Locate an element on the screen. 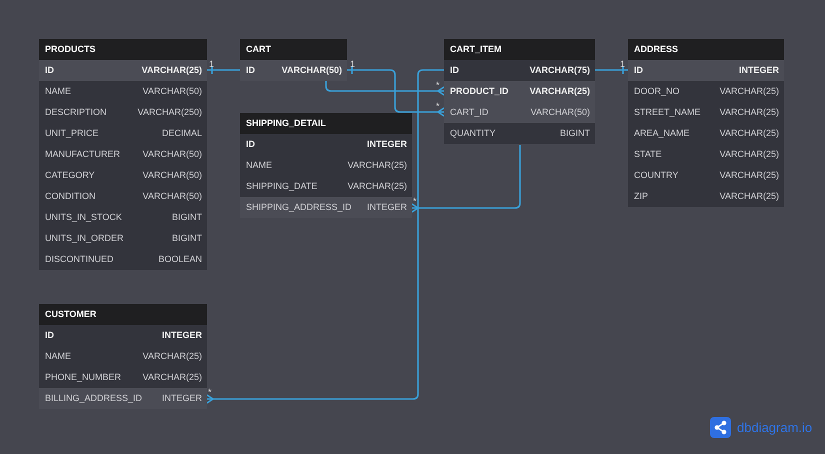 This screenshot has height=454, width=825. table-header: CART is located at coordinates (293, 49).